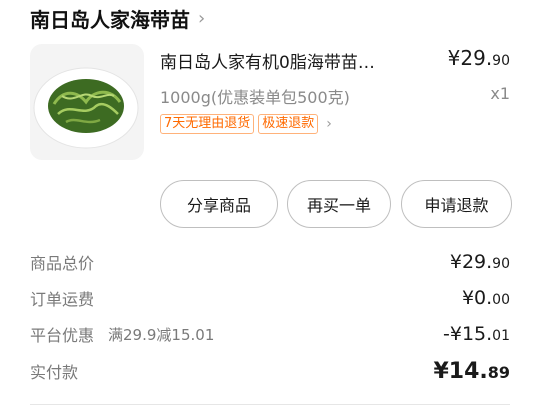  Describe the element at coordinates (110, 18) in the screenshot. I see `store-name: 南日岛人家海带苗` at that location.